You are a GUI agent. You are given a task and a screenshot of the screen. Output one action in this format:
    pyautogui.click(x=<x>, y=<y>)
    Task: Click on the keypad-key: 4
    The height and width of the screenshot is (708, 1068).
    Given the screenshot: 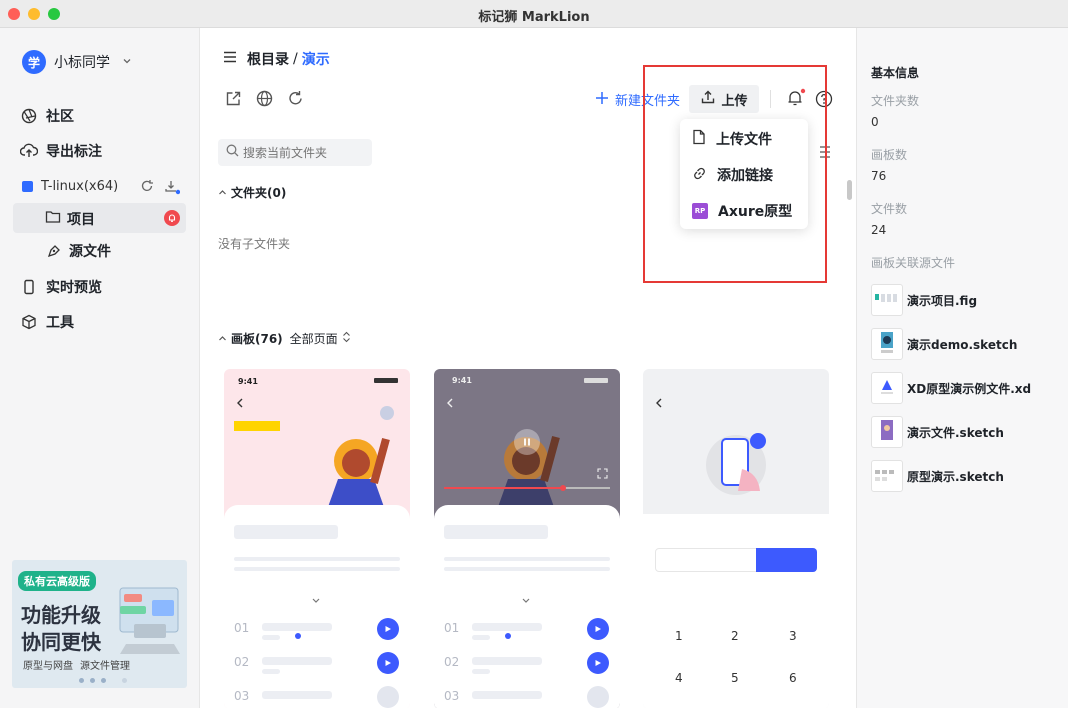 What is the action you would take?
    pyautogui.click(x=679, y=678)
    